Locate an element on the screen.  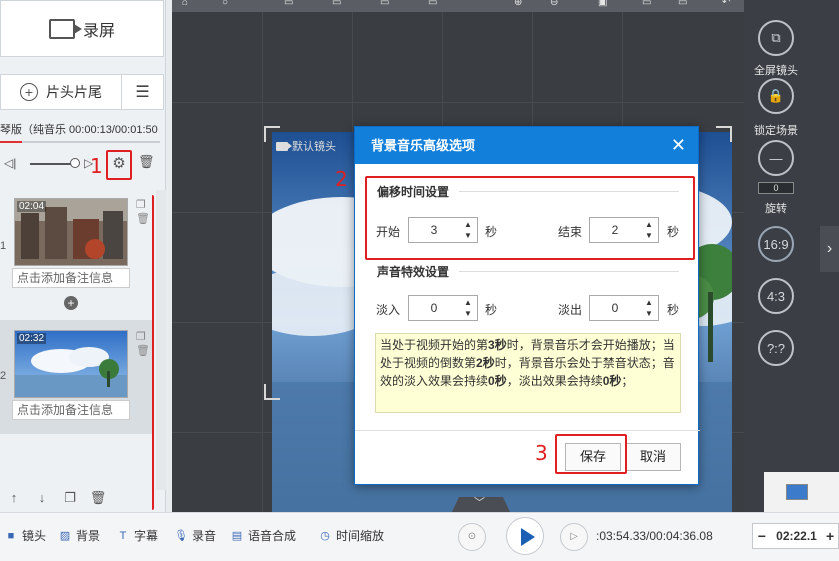
chevron-right-icon: › is located at coordinates (829, 248).